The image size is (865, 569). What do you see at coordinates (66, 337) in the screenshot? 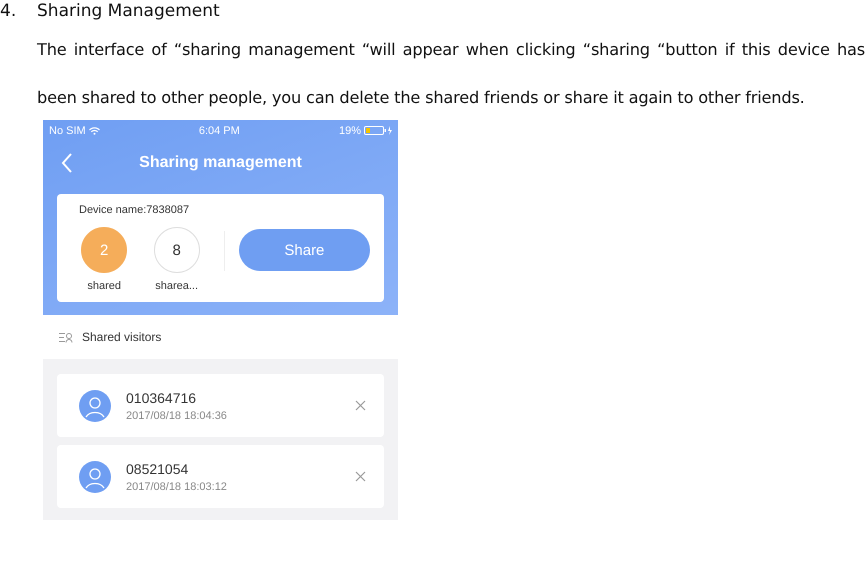
I see `list-person-icon` at bounding box center [66, 337].